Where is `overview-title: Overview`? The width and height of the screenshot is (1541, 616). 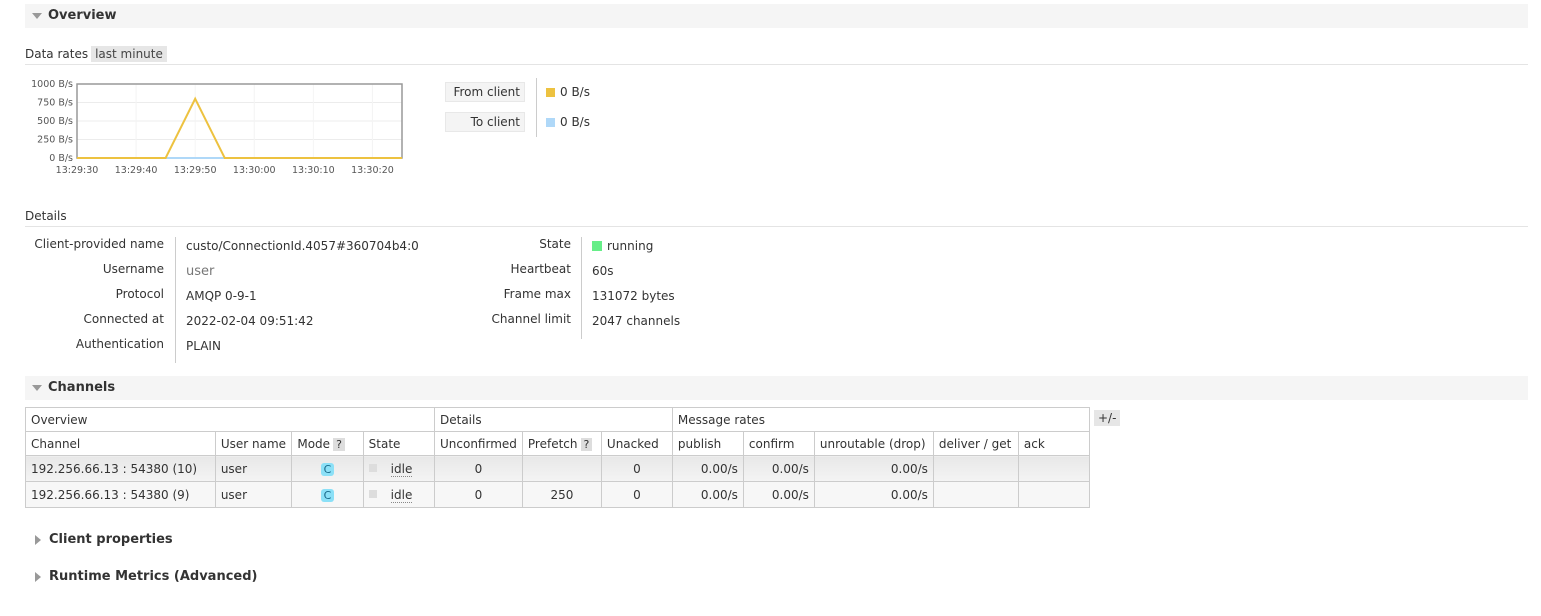
overview-title: Overview is located at coordinates (82, 15).